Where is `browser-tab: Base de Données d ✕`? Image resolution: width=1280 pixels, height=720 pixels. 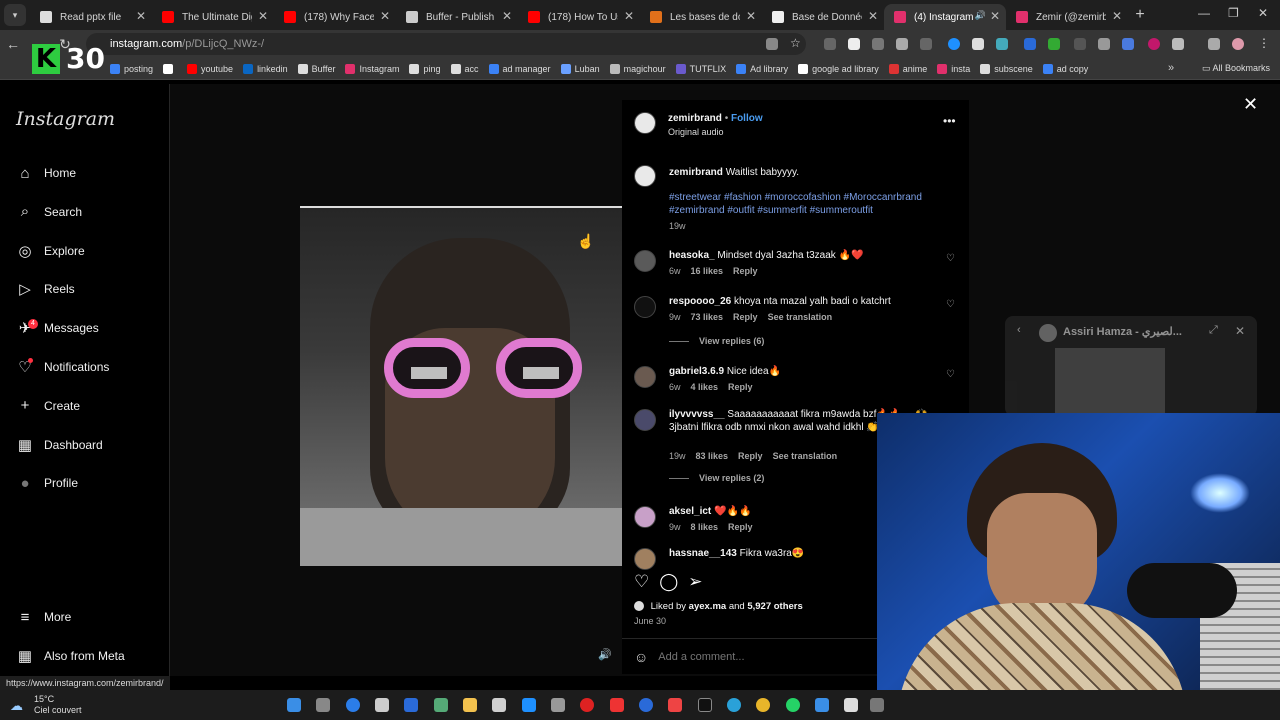 browser-tab: Base de Données d ✕ is located at coordinates (823, 17).